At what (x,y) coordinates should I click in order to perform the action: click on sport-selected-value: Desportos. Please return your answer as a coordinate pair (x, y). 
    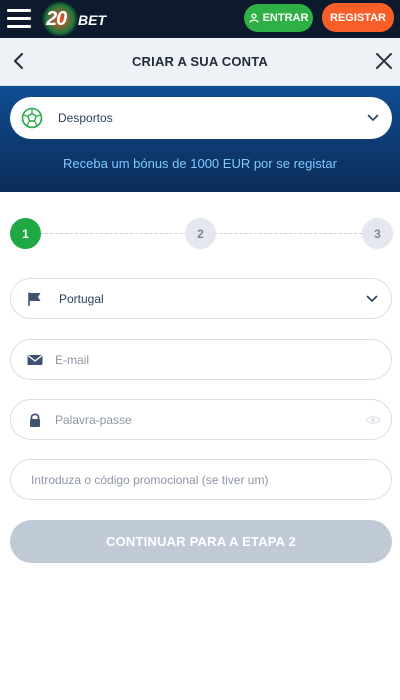
    Looking at the image, I should click on (85, 118).